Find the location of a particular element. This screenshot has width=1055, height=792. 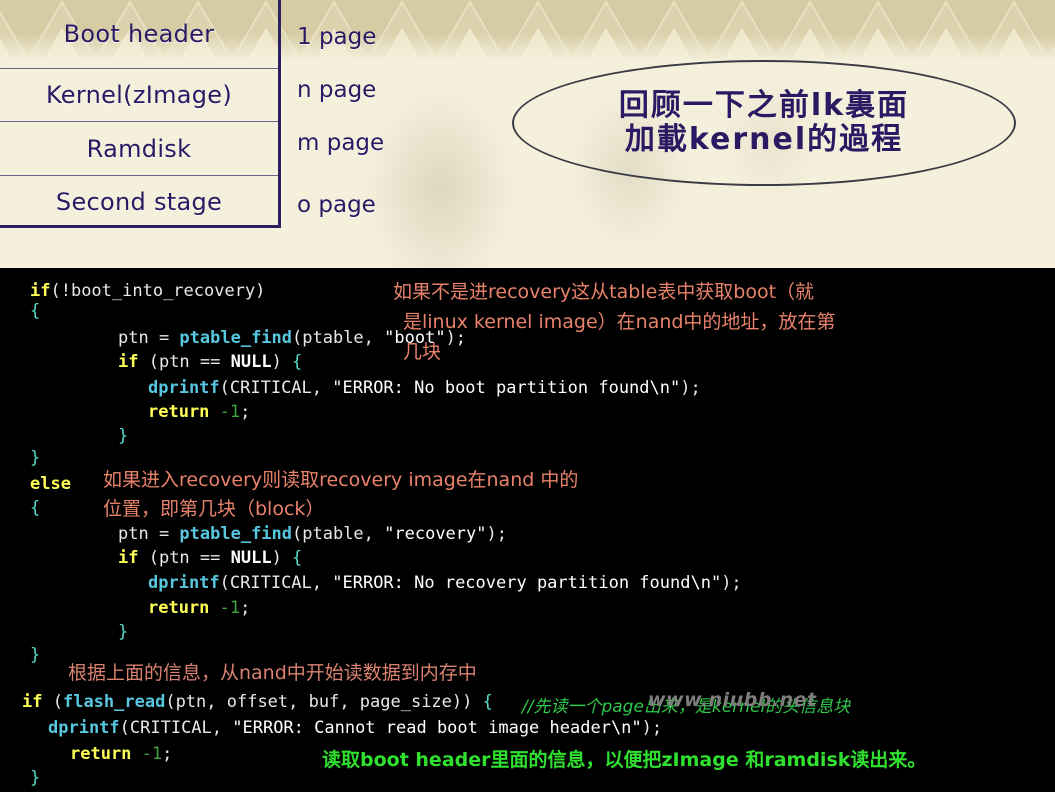

table-row: Ramdisk is located at coordinates (139, 148).